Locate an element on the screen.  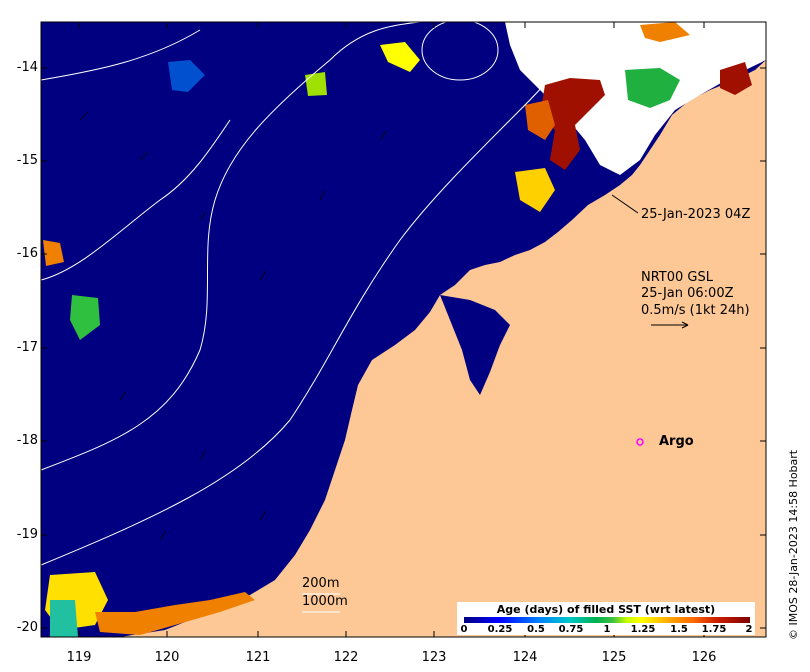
y-tick-label: -16 is located at coordinates (27, 253).